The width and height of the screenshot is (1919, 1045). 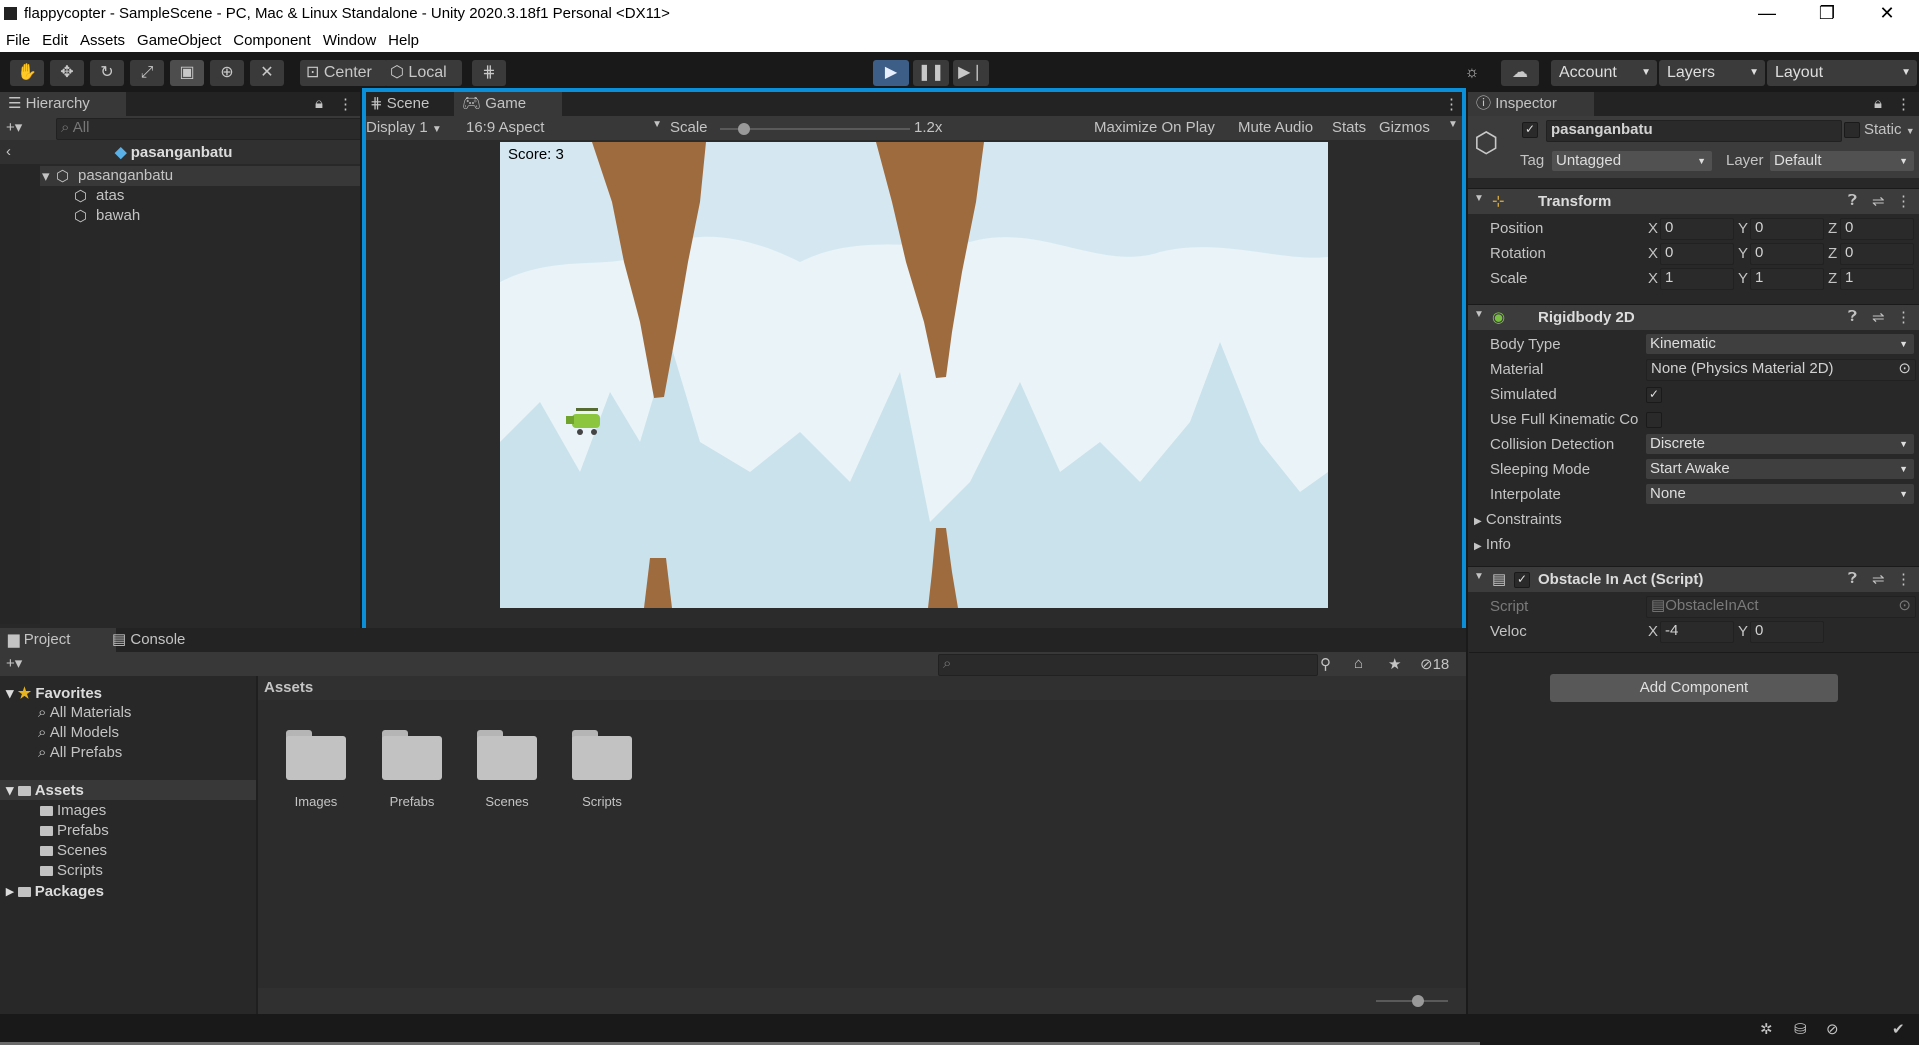 I want to click on transform-header: ▼ ⊹ Transform ❓︎ ⇌ ⋮, so click(x=1693, y=201).